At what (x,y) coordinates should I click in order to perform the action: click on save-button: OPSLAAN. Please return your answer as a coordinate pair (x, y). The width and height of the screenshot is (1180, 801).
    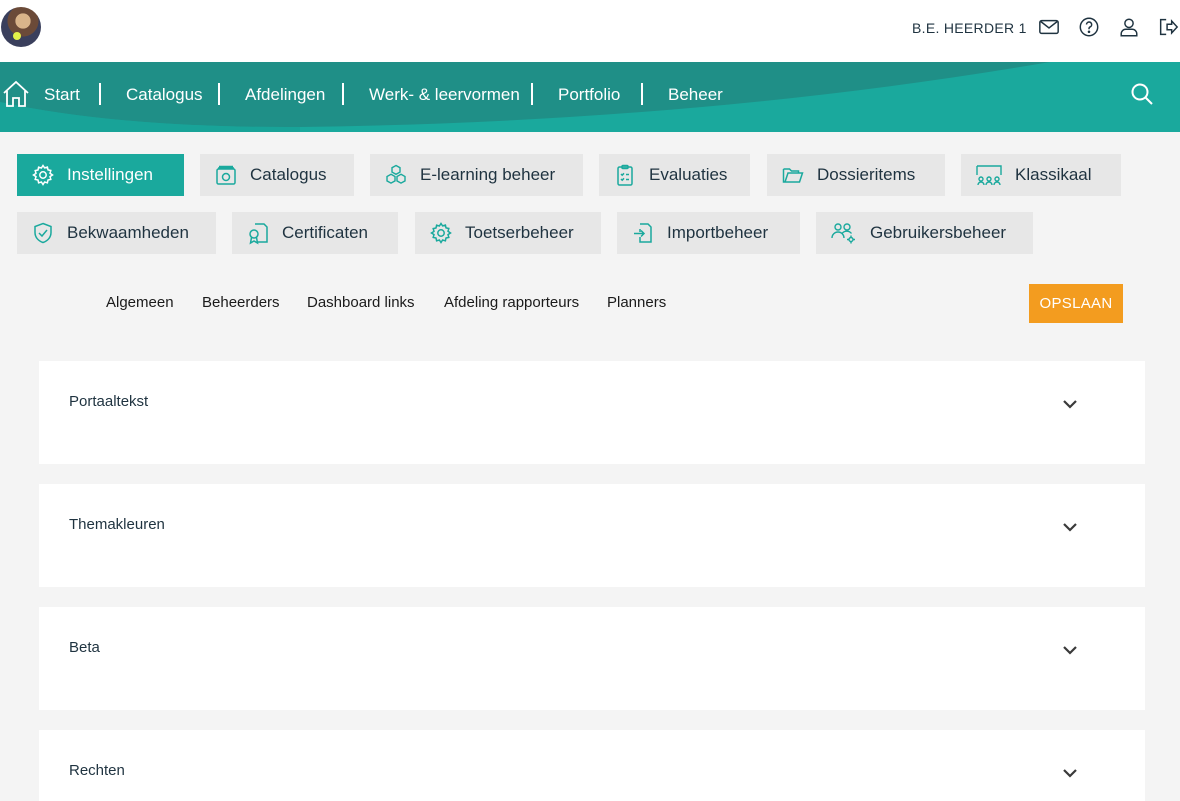
    Looking at the image, I should click on (1076, 303).